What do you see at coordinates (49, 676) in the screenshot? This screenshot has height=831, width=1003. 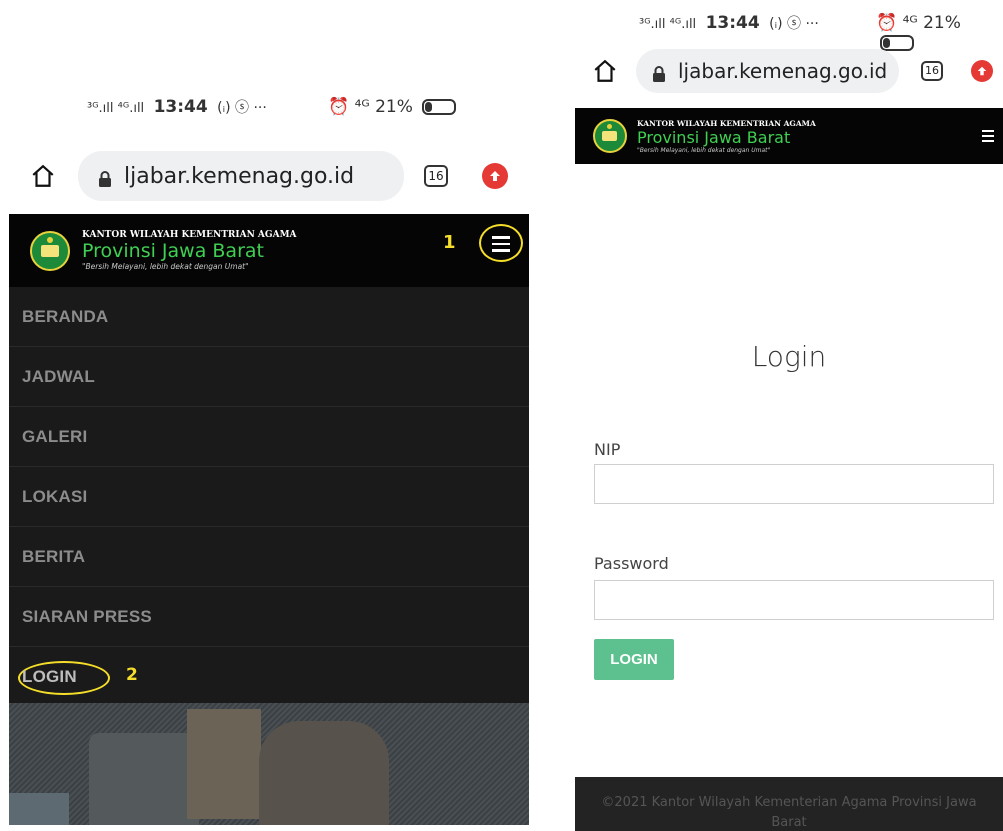 I see `menu-label: LOGIN` at bounding box center [49, 676].